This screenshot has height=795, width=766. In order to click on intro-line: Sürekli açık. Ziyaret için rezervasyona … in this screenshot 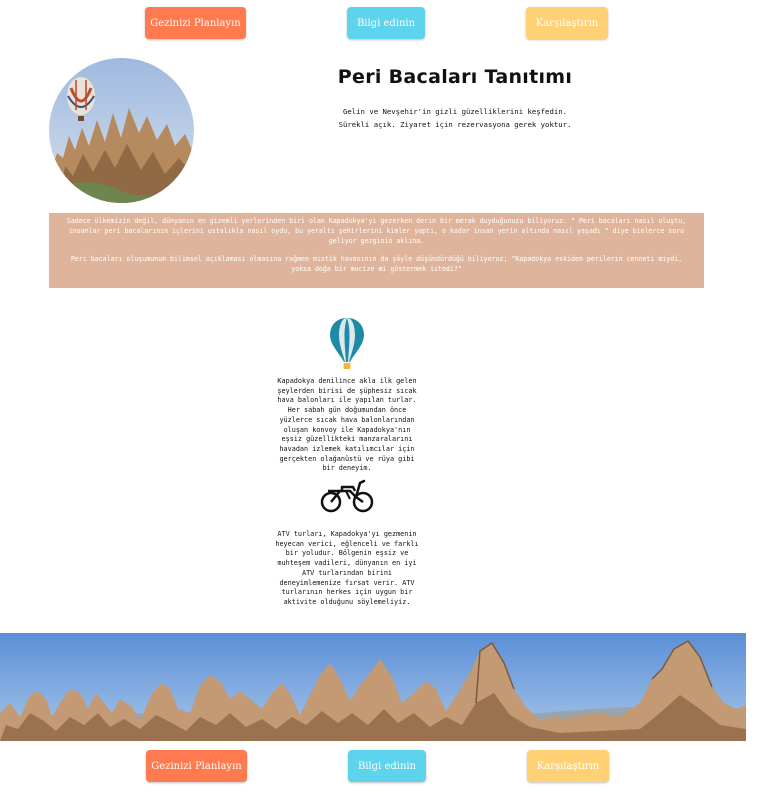, I will do `click(455, 124)`.